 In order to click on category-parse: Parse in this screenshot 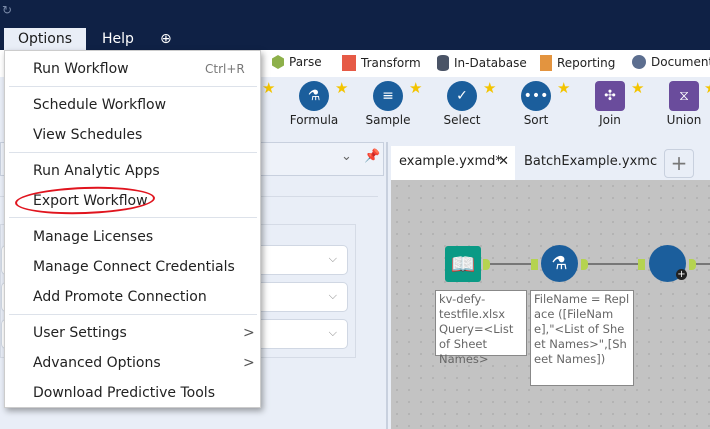, I will do `click(297, 62)`.